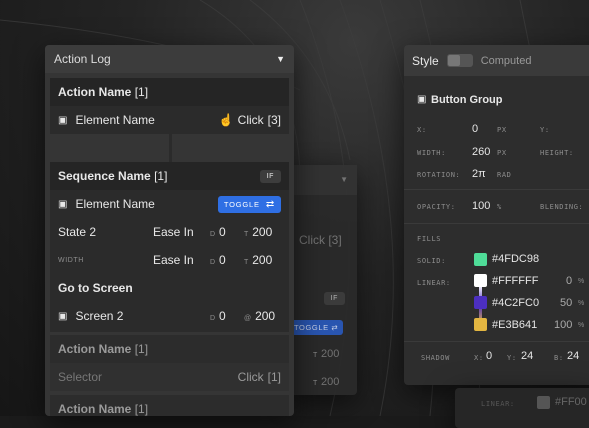 This screenshot has width=589, height=428. Describe the element at coordinates (77, 232) in the screenshot. I see `state-label: State 2` at that location.